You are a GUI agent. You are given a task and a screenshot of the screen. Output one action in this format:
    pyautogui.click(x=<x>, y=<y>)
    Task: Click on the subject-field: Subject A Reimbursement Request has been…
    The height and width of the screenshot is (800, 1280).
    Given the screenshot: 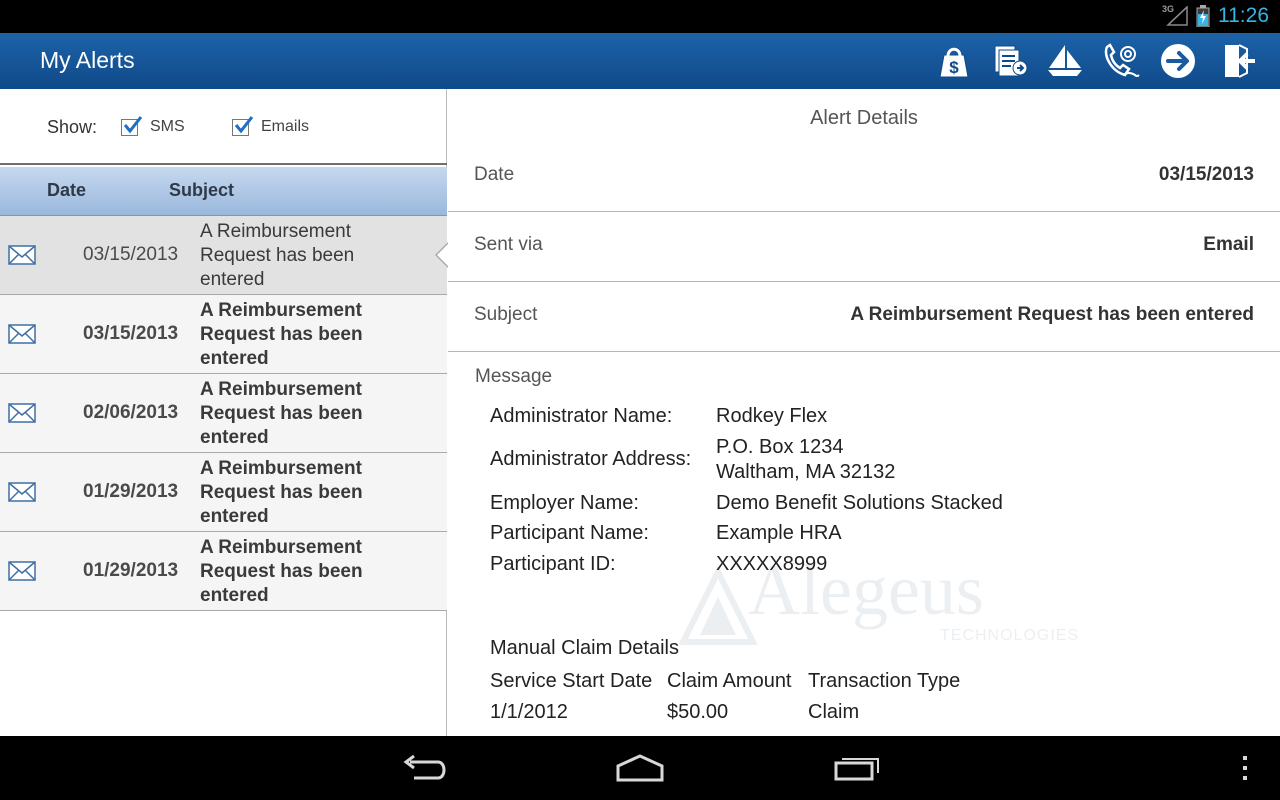 What is the action you would take?
    pyautogui.click(x=864, y=317)
    